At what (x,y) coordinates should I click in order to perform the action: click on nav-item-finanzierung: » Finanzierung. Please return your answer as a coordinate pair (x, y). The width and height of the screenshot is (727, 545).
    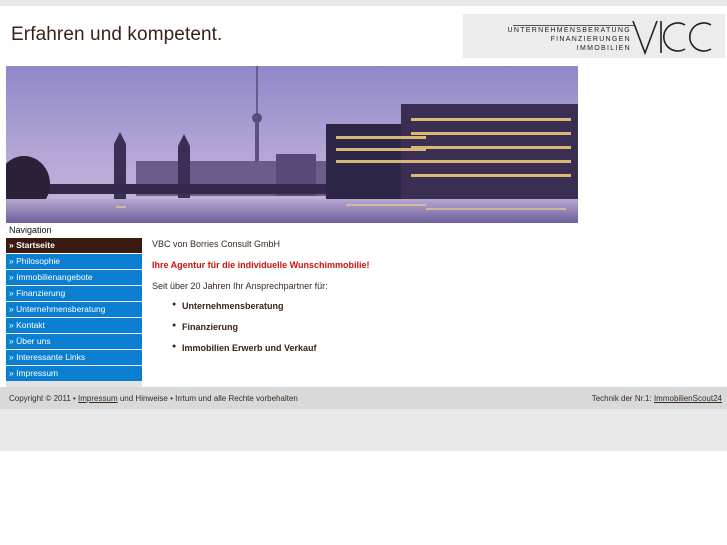
    Looking at the image, I should click on (74, 293).